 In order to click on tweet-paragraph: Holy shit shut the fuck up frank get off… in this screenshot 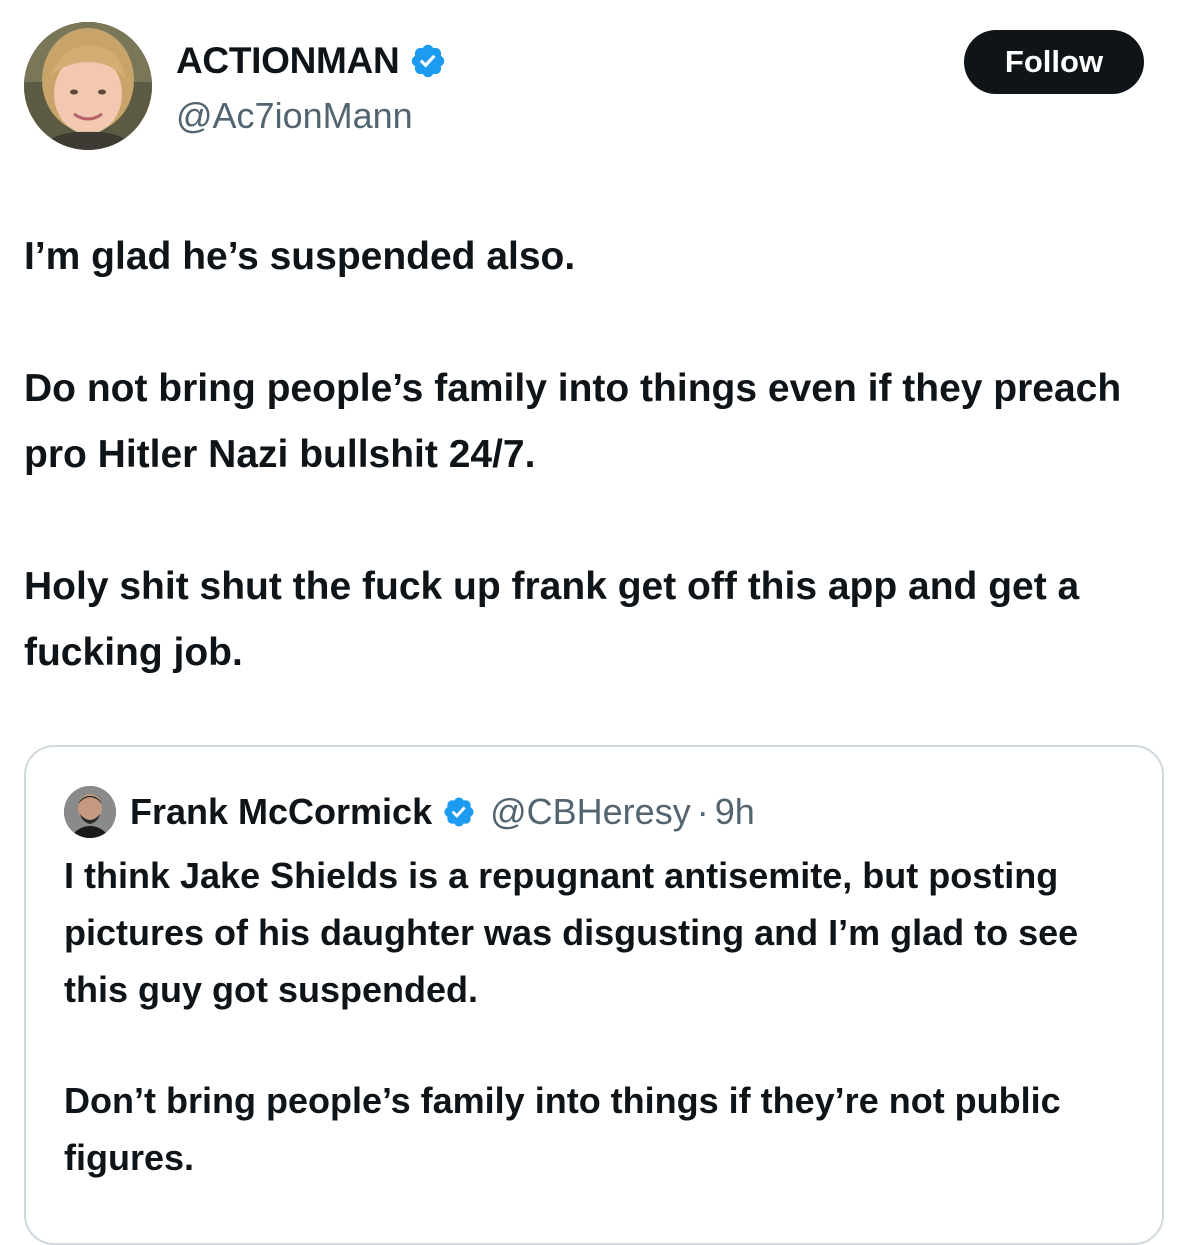, I will do `click(552, 619)`.